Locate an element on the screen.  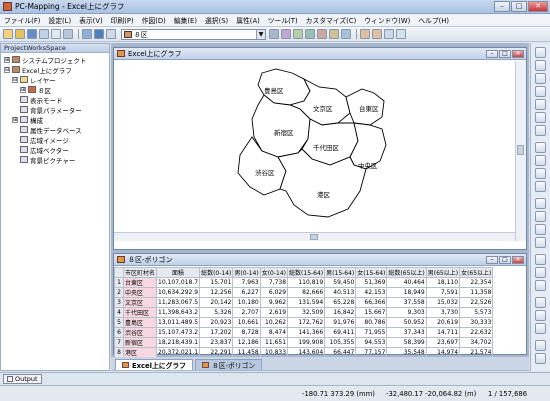
column-header: 女(65以上) is located at coordinates (476, 272).